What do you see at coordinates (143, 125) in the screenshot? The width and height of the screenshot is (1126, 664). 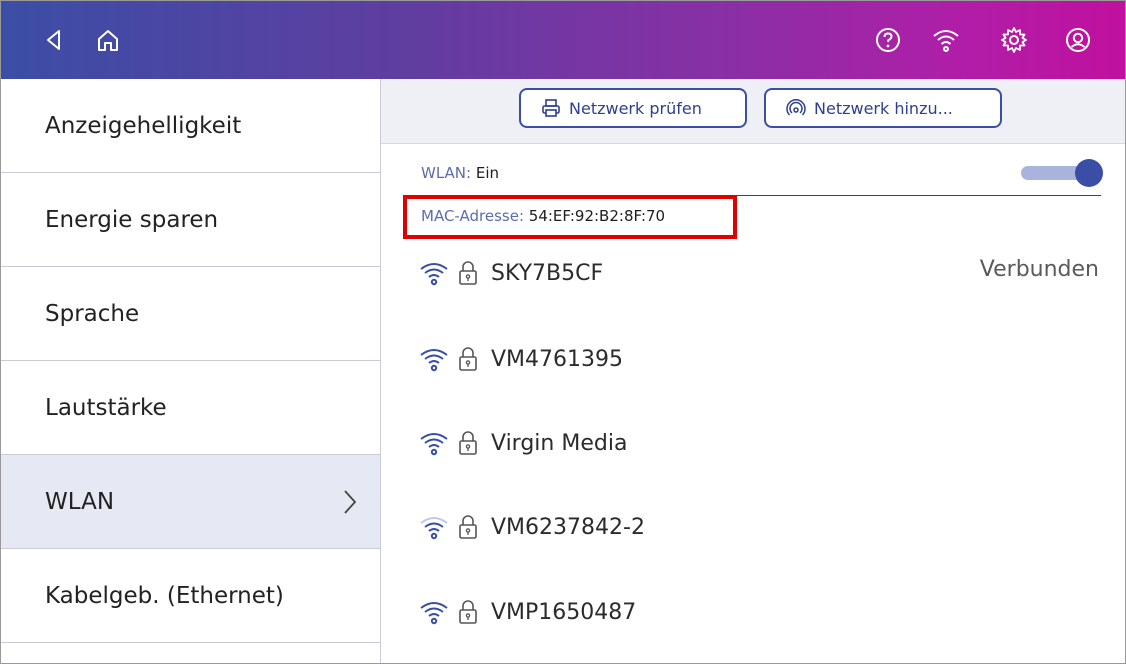 I see `sidebar-item-label: Anzeigehelligkeit` at bounding box center [143, 125].